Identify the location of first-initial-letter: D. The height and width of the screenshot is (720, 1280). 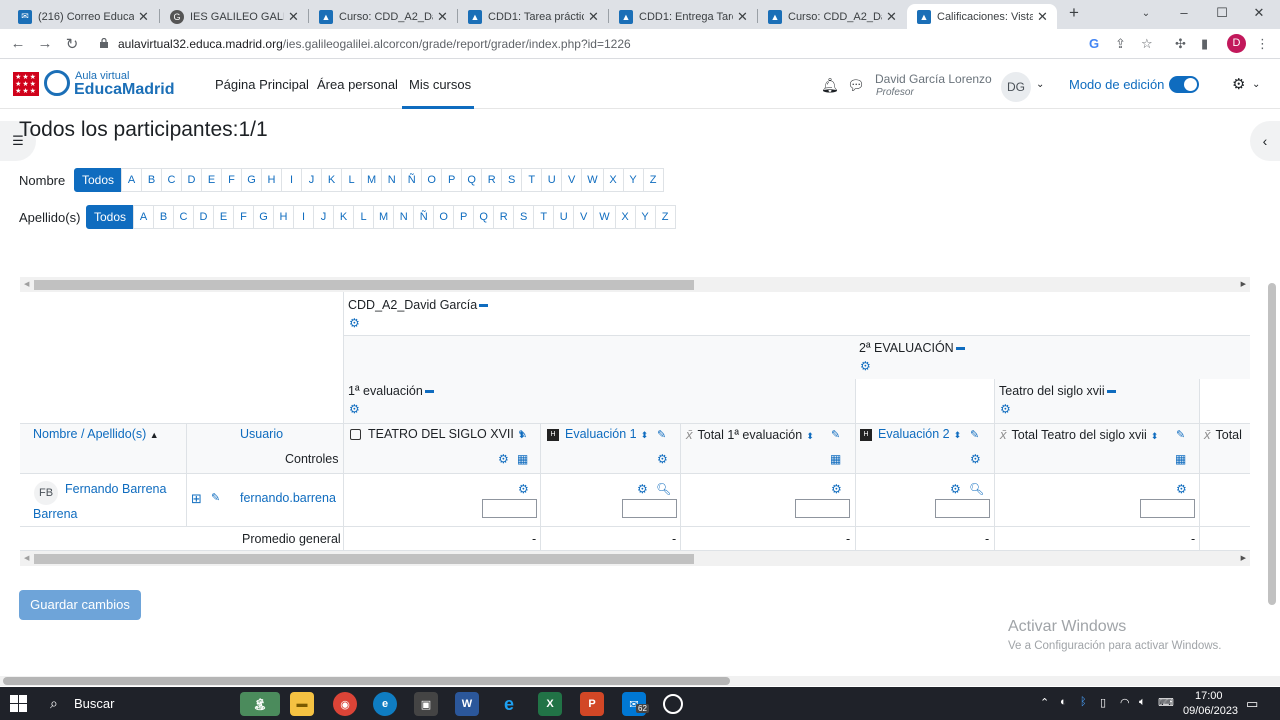
(192, 180).